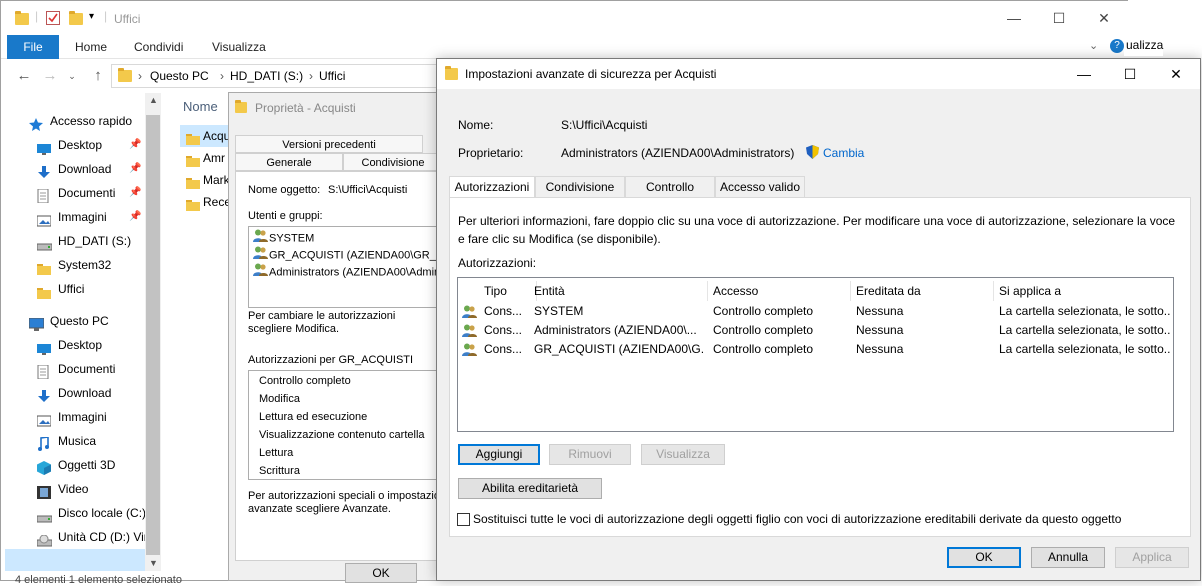 Image resolution: width=1202 pixels, height=586 pixels. What do you see at coordinates (98, 76) in the screenshot?
I see `up-arrow-icon: ↑` at bounding box center [98, 76].